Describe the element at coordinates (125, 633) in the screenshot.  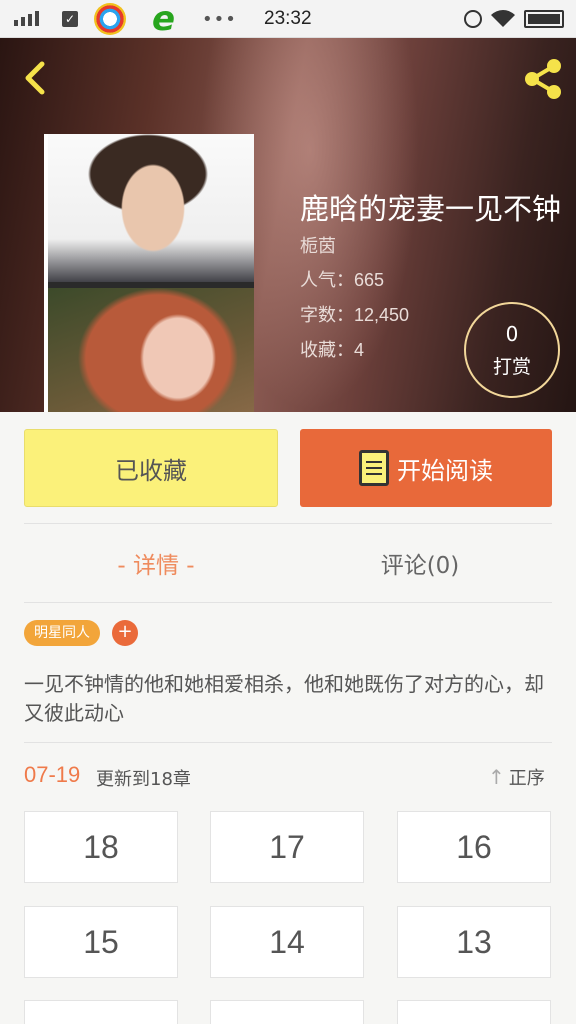
I see `add-tag-button: +` at that location.